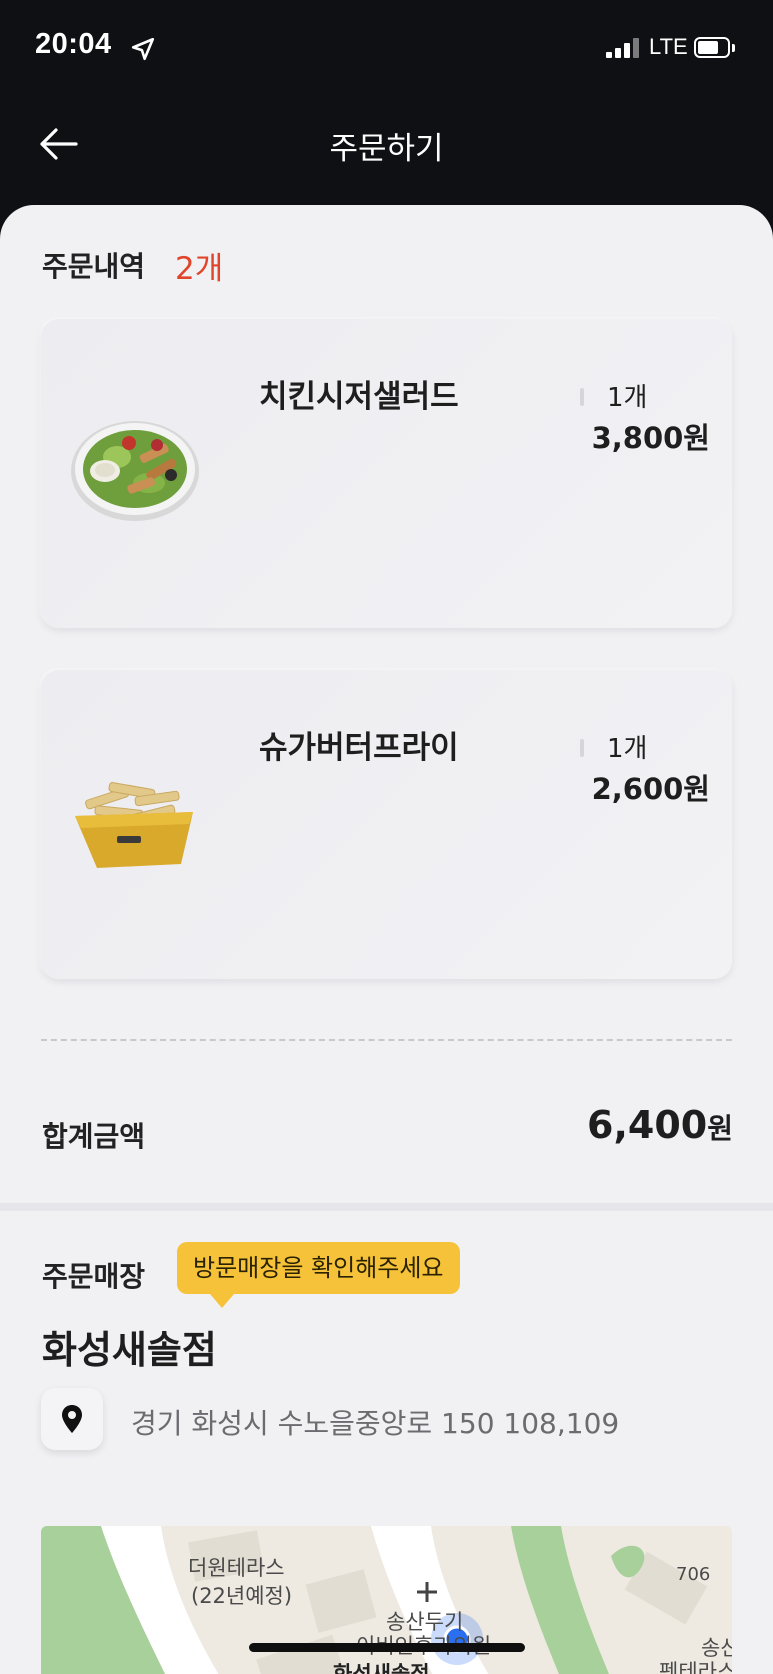  Describe the element at coordinates (386, 1207) in the screenshot. I see `section-divider` at that location.